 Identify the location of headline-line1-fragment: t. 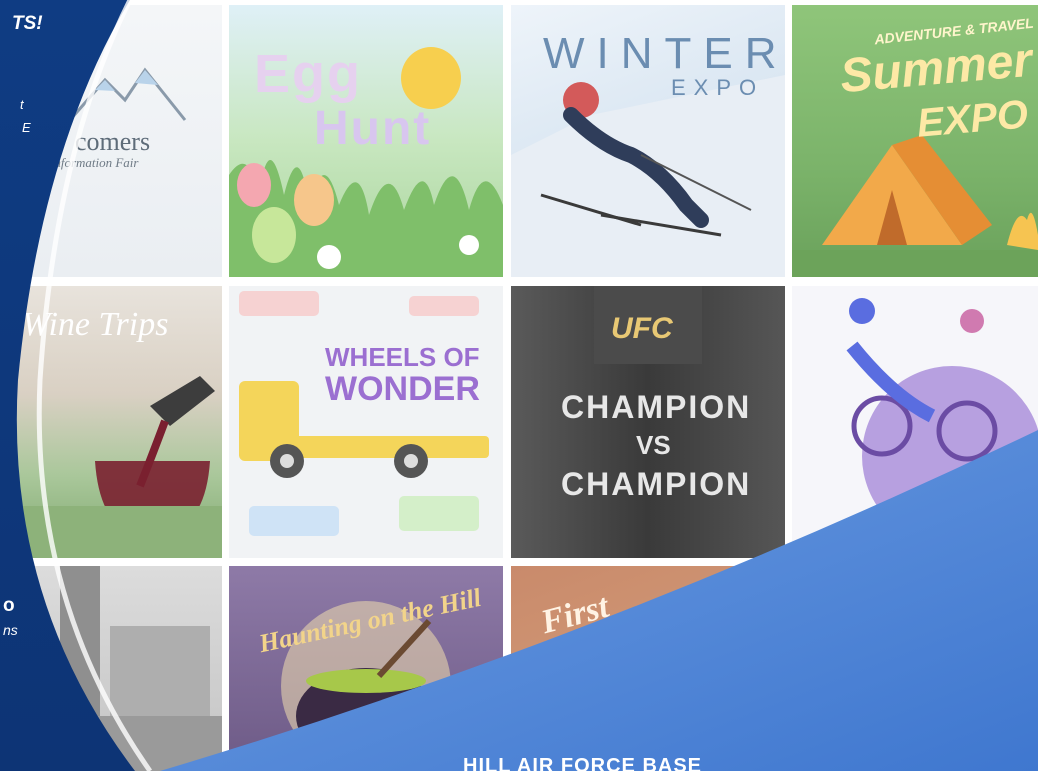
(22, 104).